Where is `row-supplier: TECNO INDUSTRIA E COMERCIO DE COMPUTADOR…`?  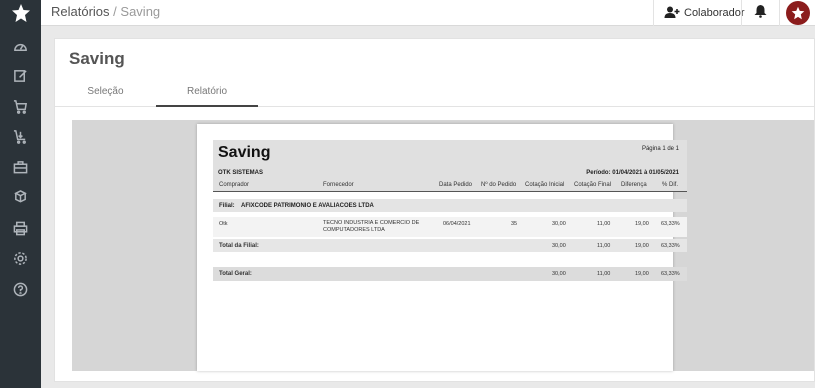 row-supplier: TECNO INDUSTRIA E COMERCIO DE COMPUTADOR… is located at coordinates (371, 226).